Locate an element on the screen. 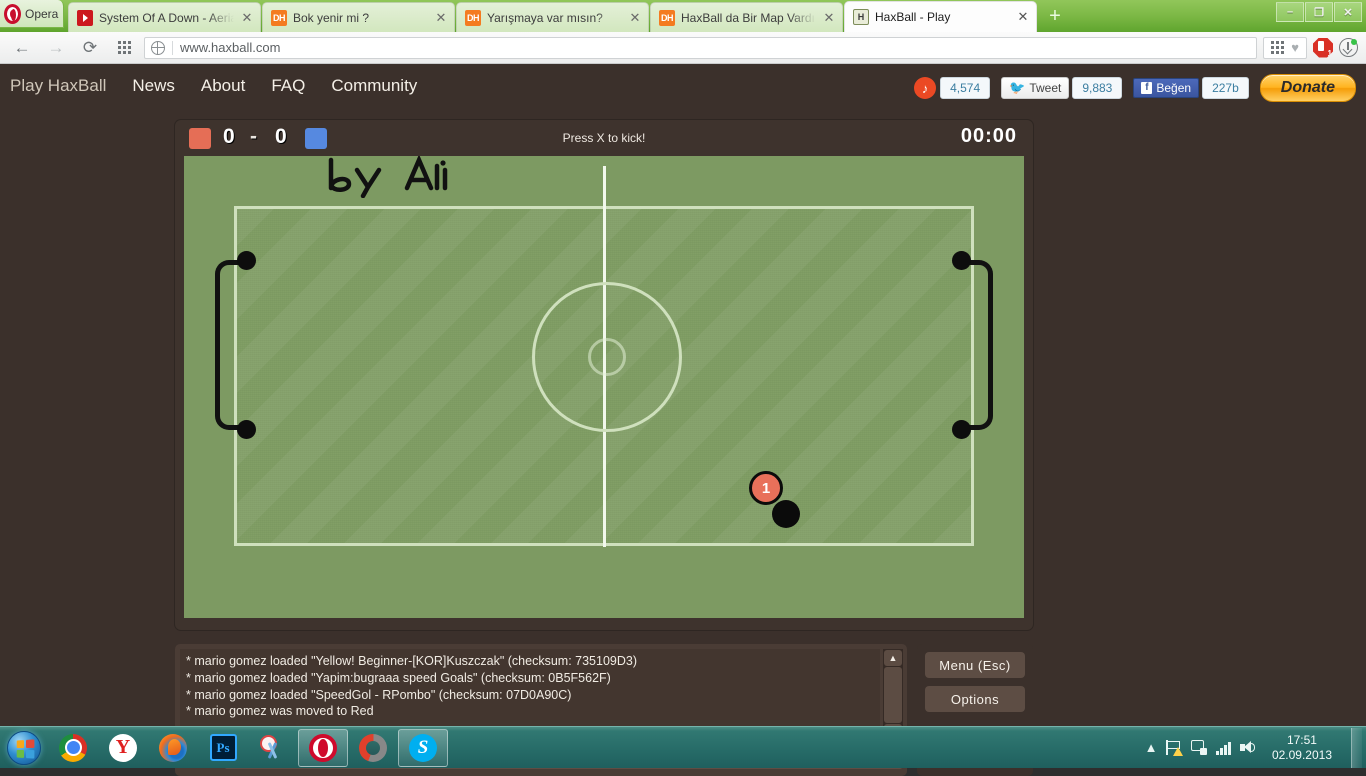 The image size is (1366, 776). windows-start-orb-icon is located at coordinates (24, 747).